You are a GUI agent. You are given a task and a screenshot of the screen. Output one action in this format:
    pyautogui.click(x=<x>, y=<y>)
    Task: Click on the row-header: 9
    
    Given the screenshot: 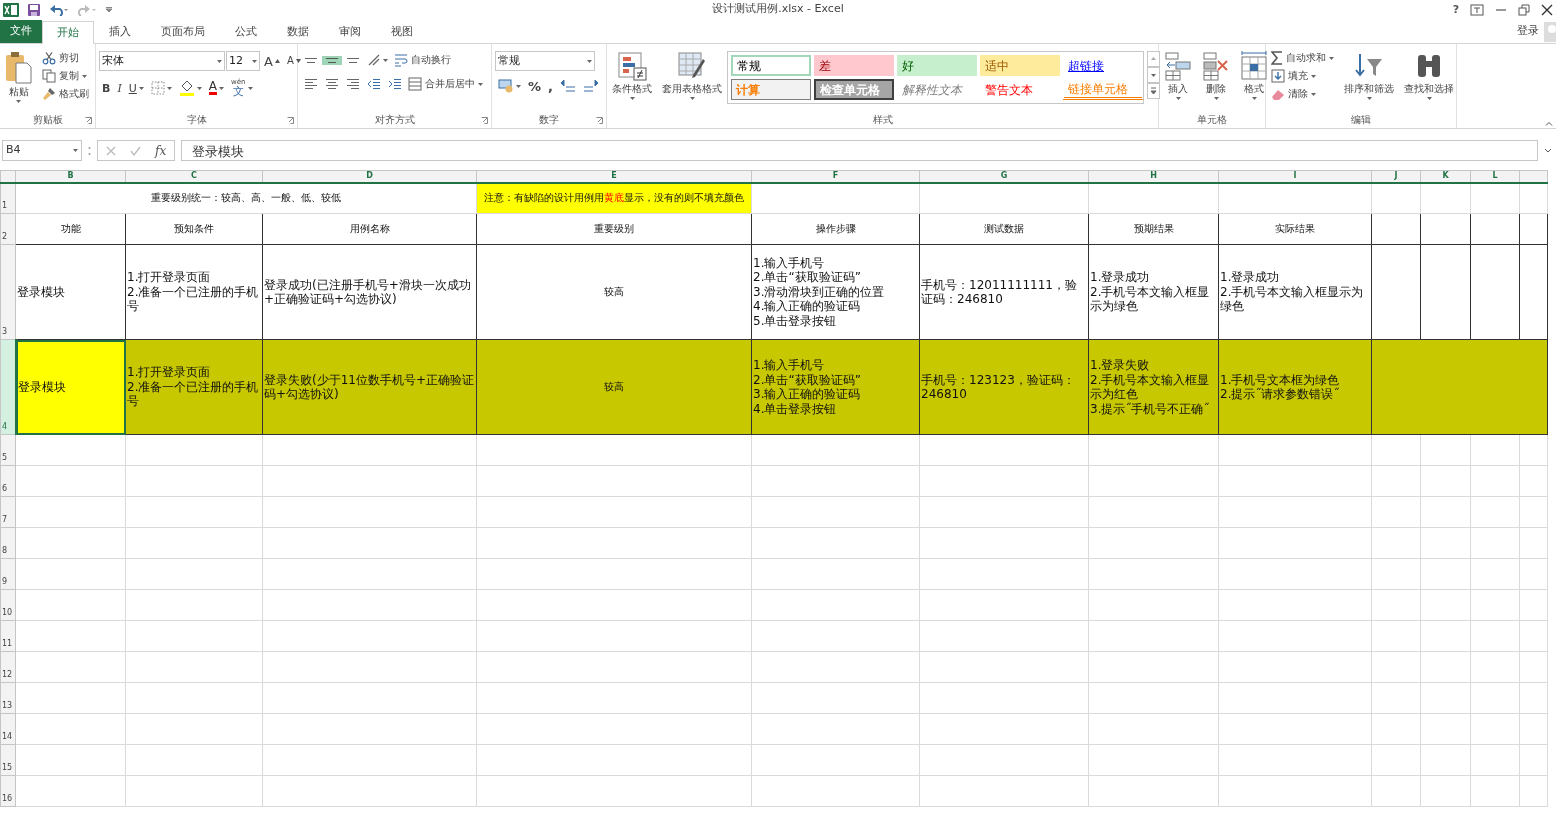 What is the action you would take?
    pyautogui.click(x=8, y=574)
    